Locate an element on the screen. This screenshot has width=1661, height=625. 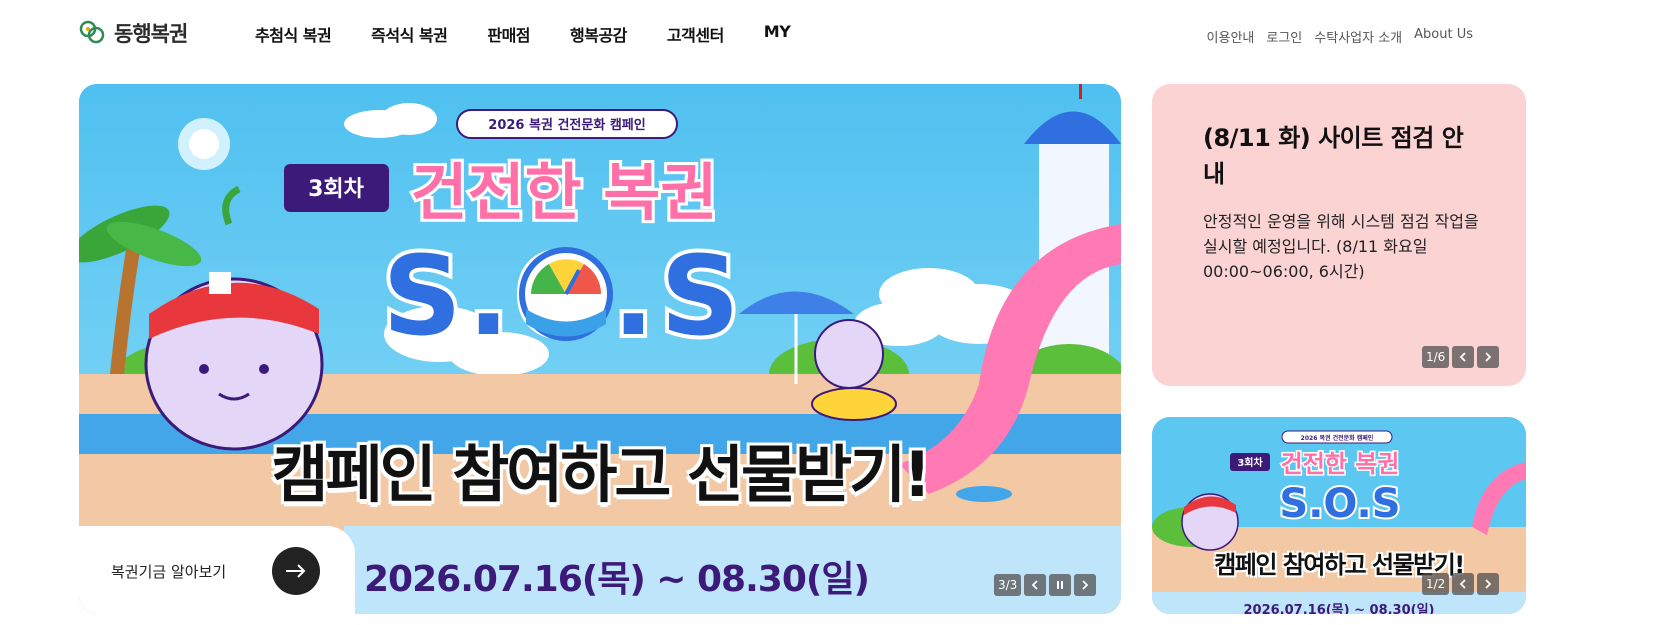
notice-prev-button is located at coordinates (1463, 357).